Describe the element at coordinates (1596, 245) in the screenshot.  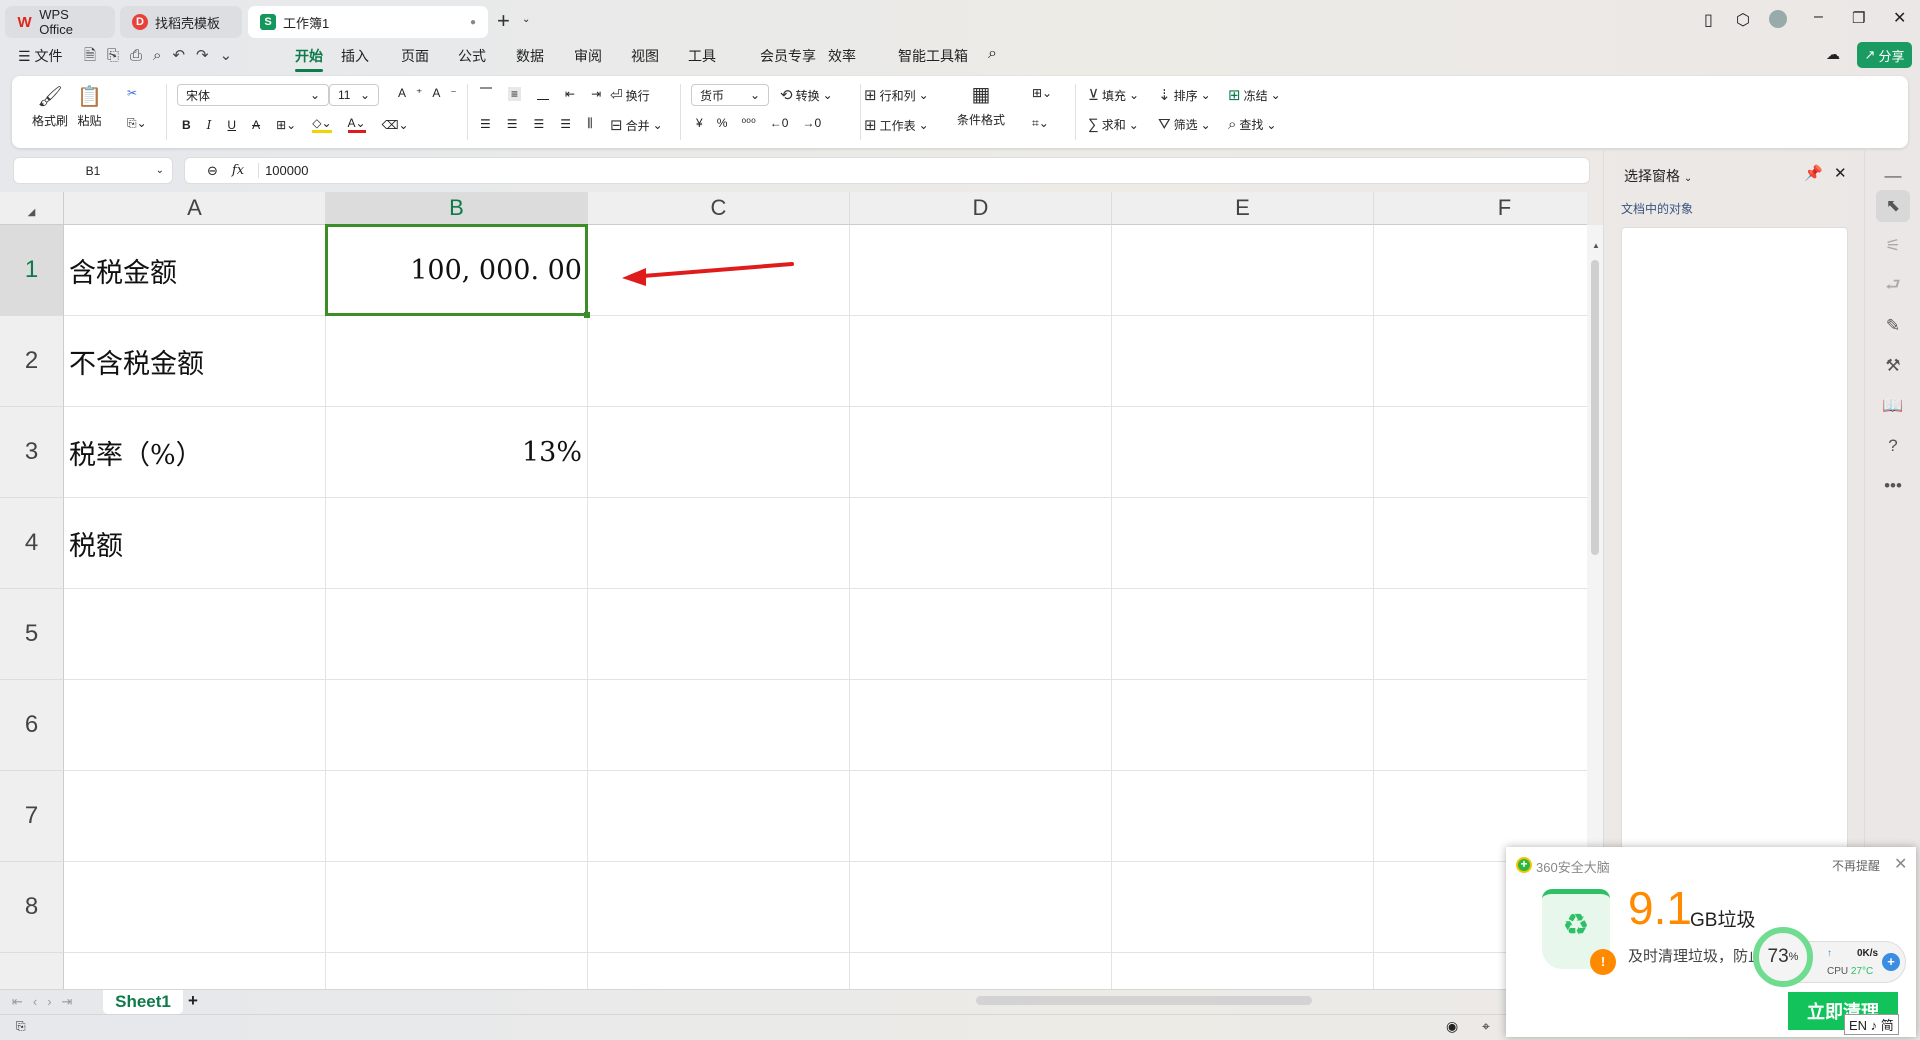
I see `scroll-up-icon: ▲` at that location.